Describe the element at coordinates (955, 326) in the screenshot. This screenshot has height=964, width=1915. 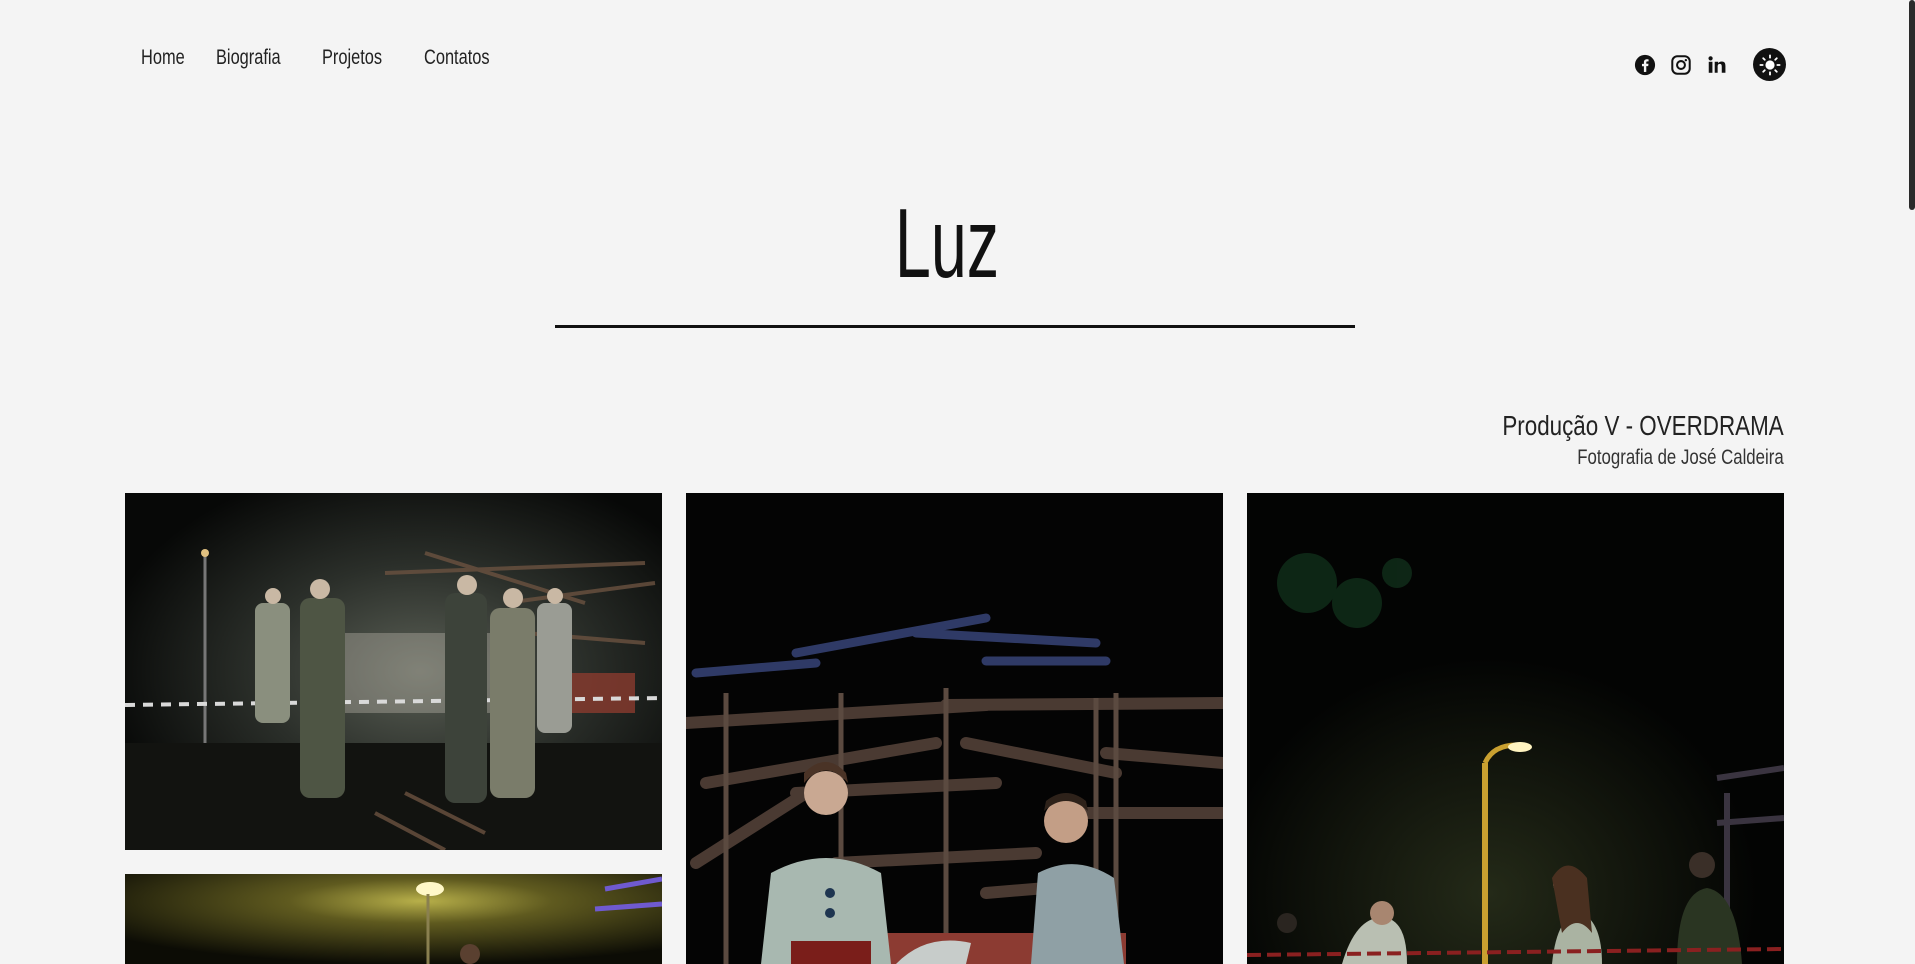
I see `title-divider` at that location.